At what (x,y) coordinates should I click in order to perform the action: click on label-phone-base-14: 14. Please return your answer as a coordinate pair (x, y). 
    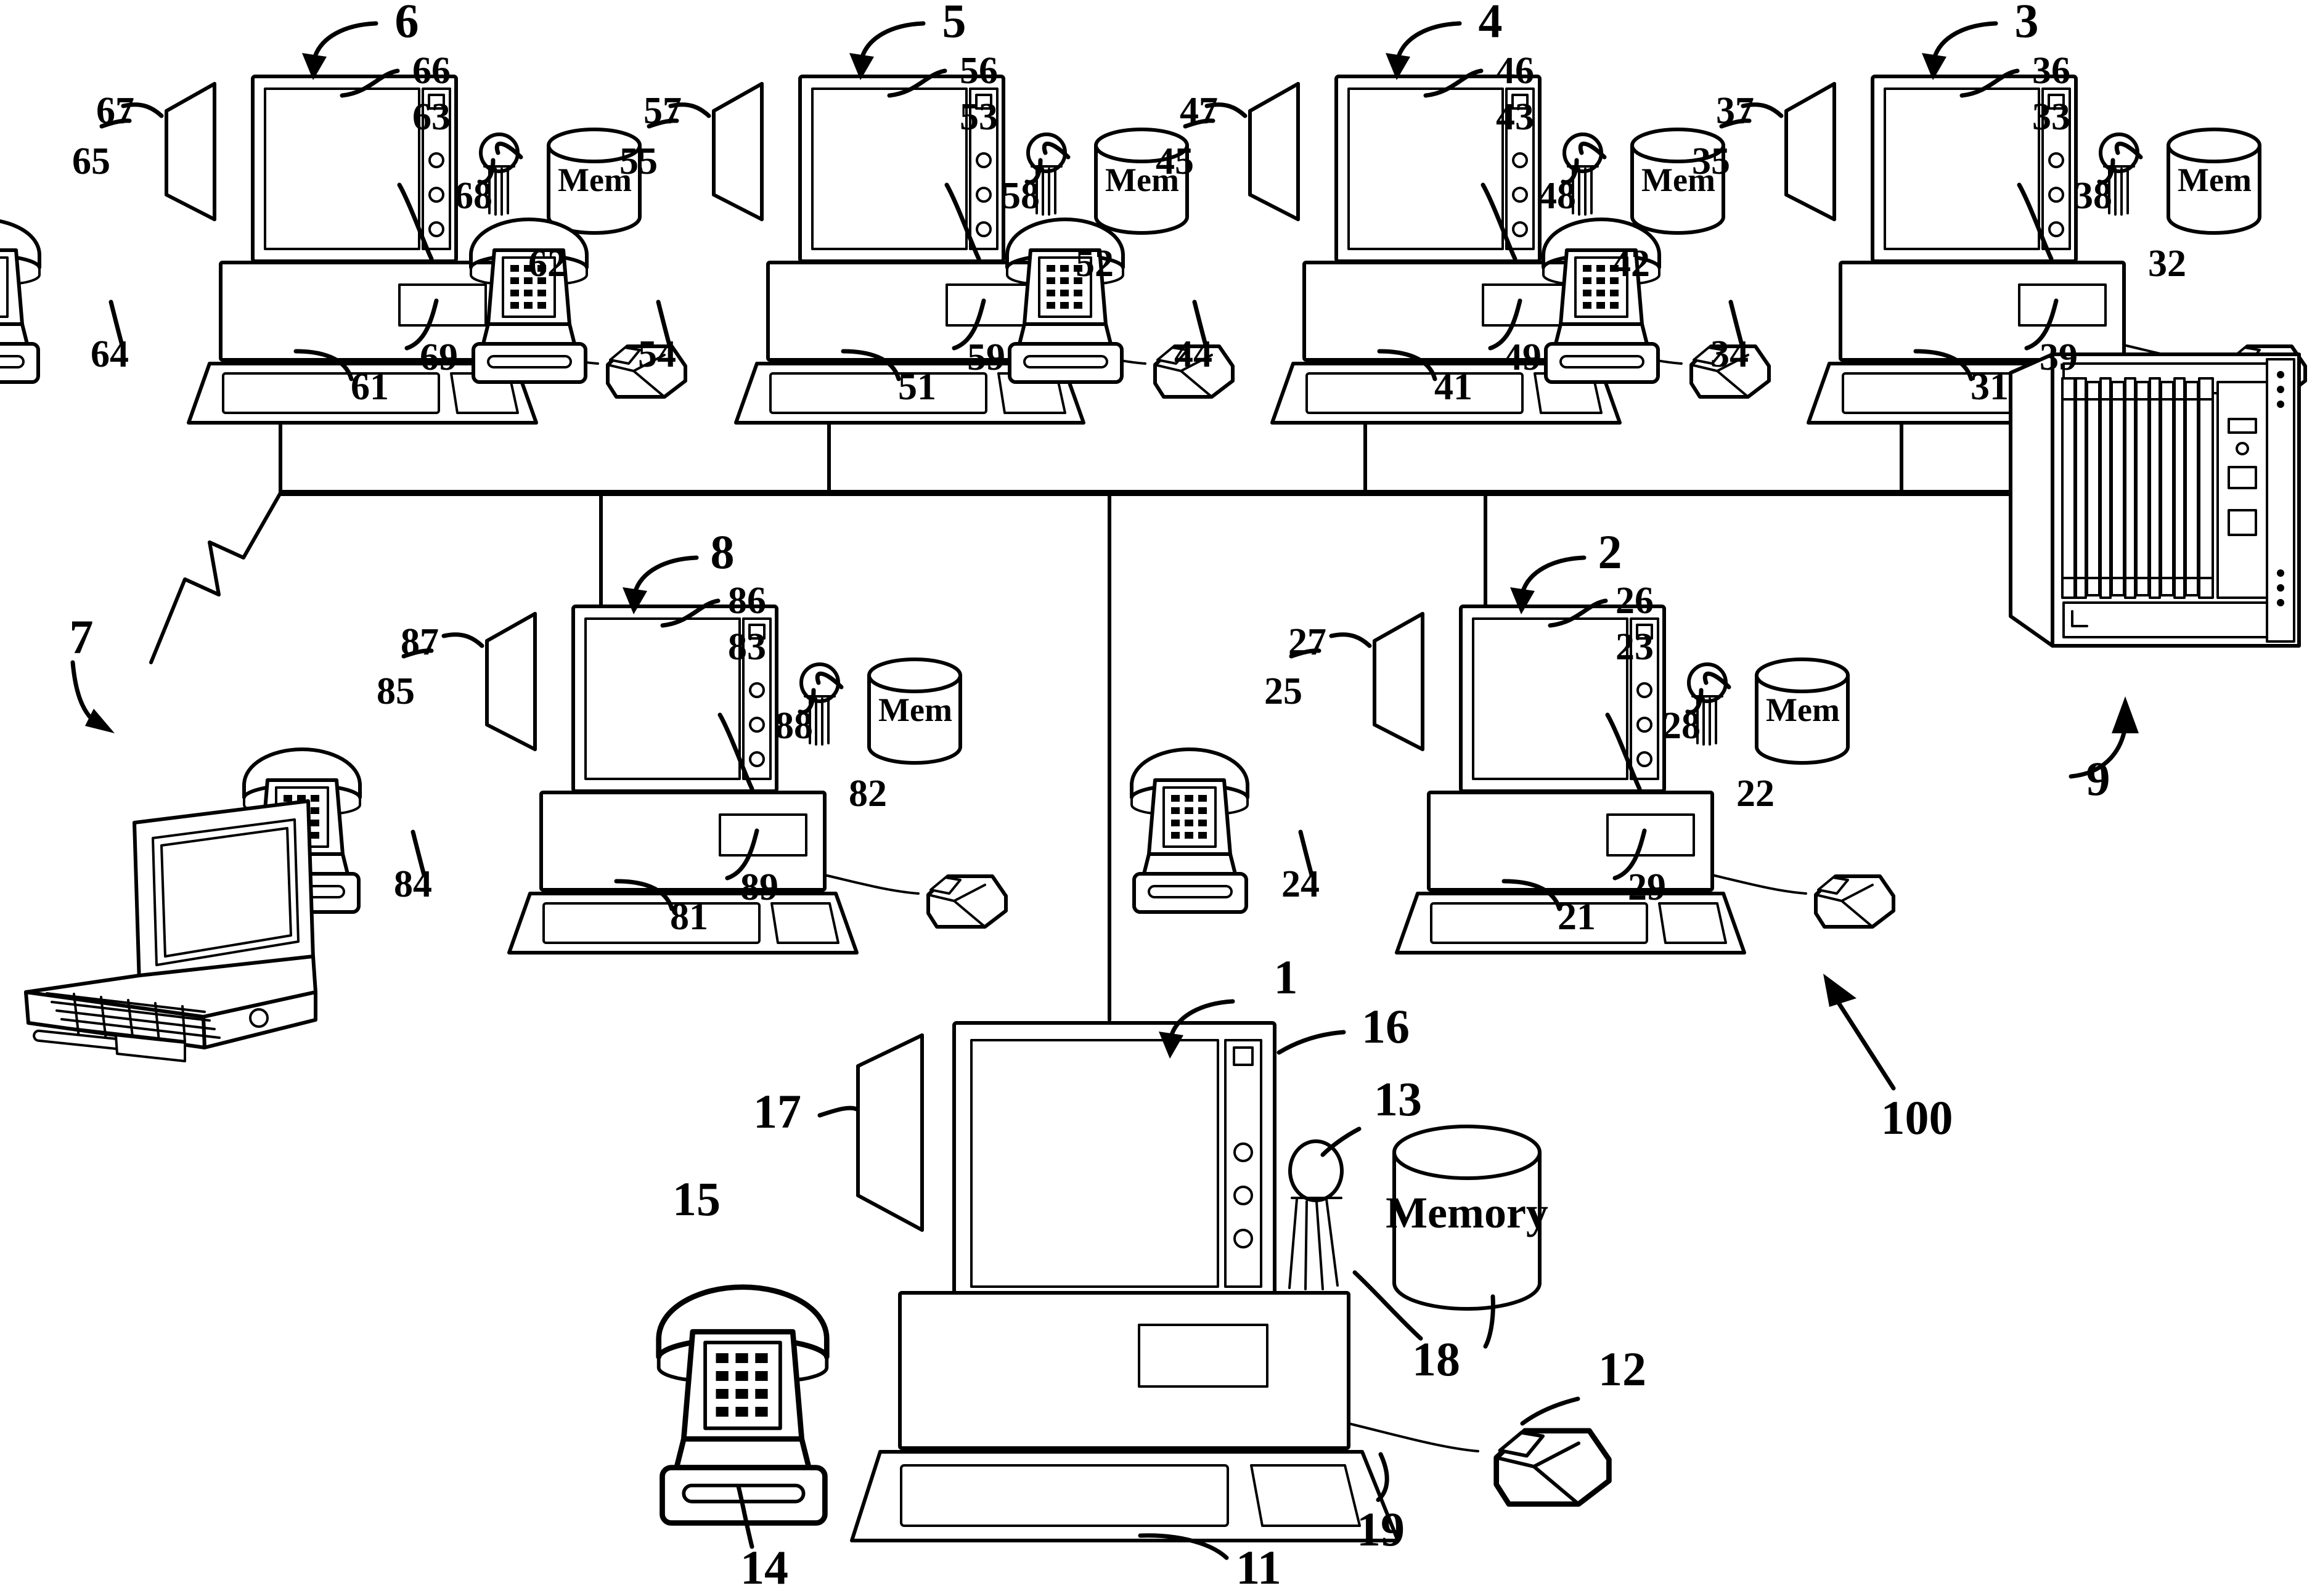
    Looking at the image, I should click on (764, 1567).